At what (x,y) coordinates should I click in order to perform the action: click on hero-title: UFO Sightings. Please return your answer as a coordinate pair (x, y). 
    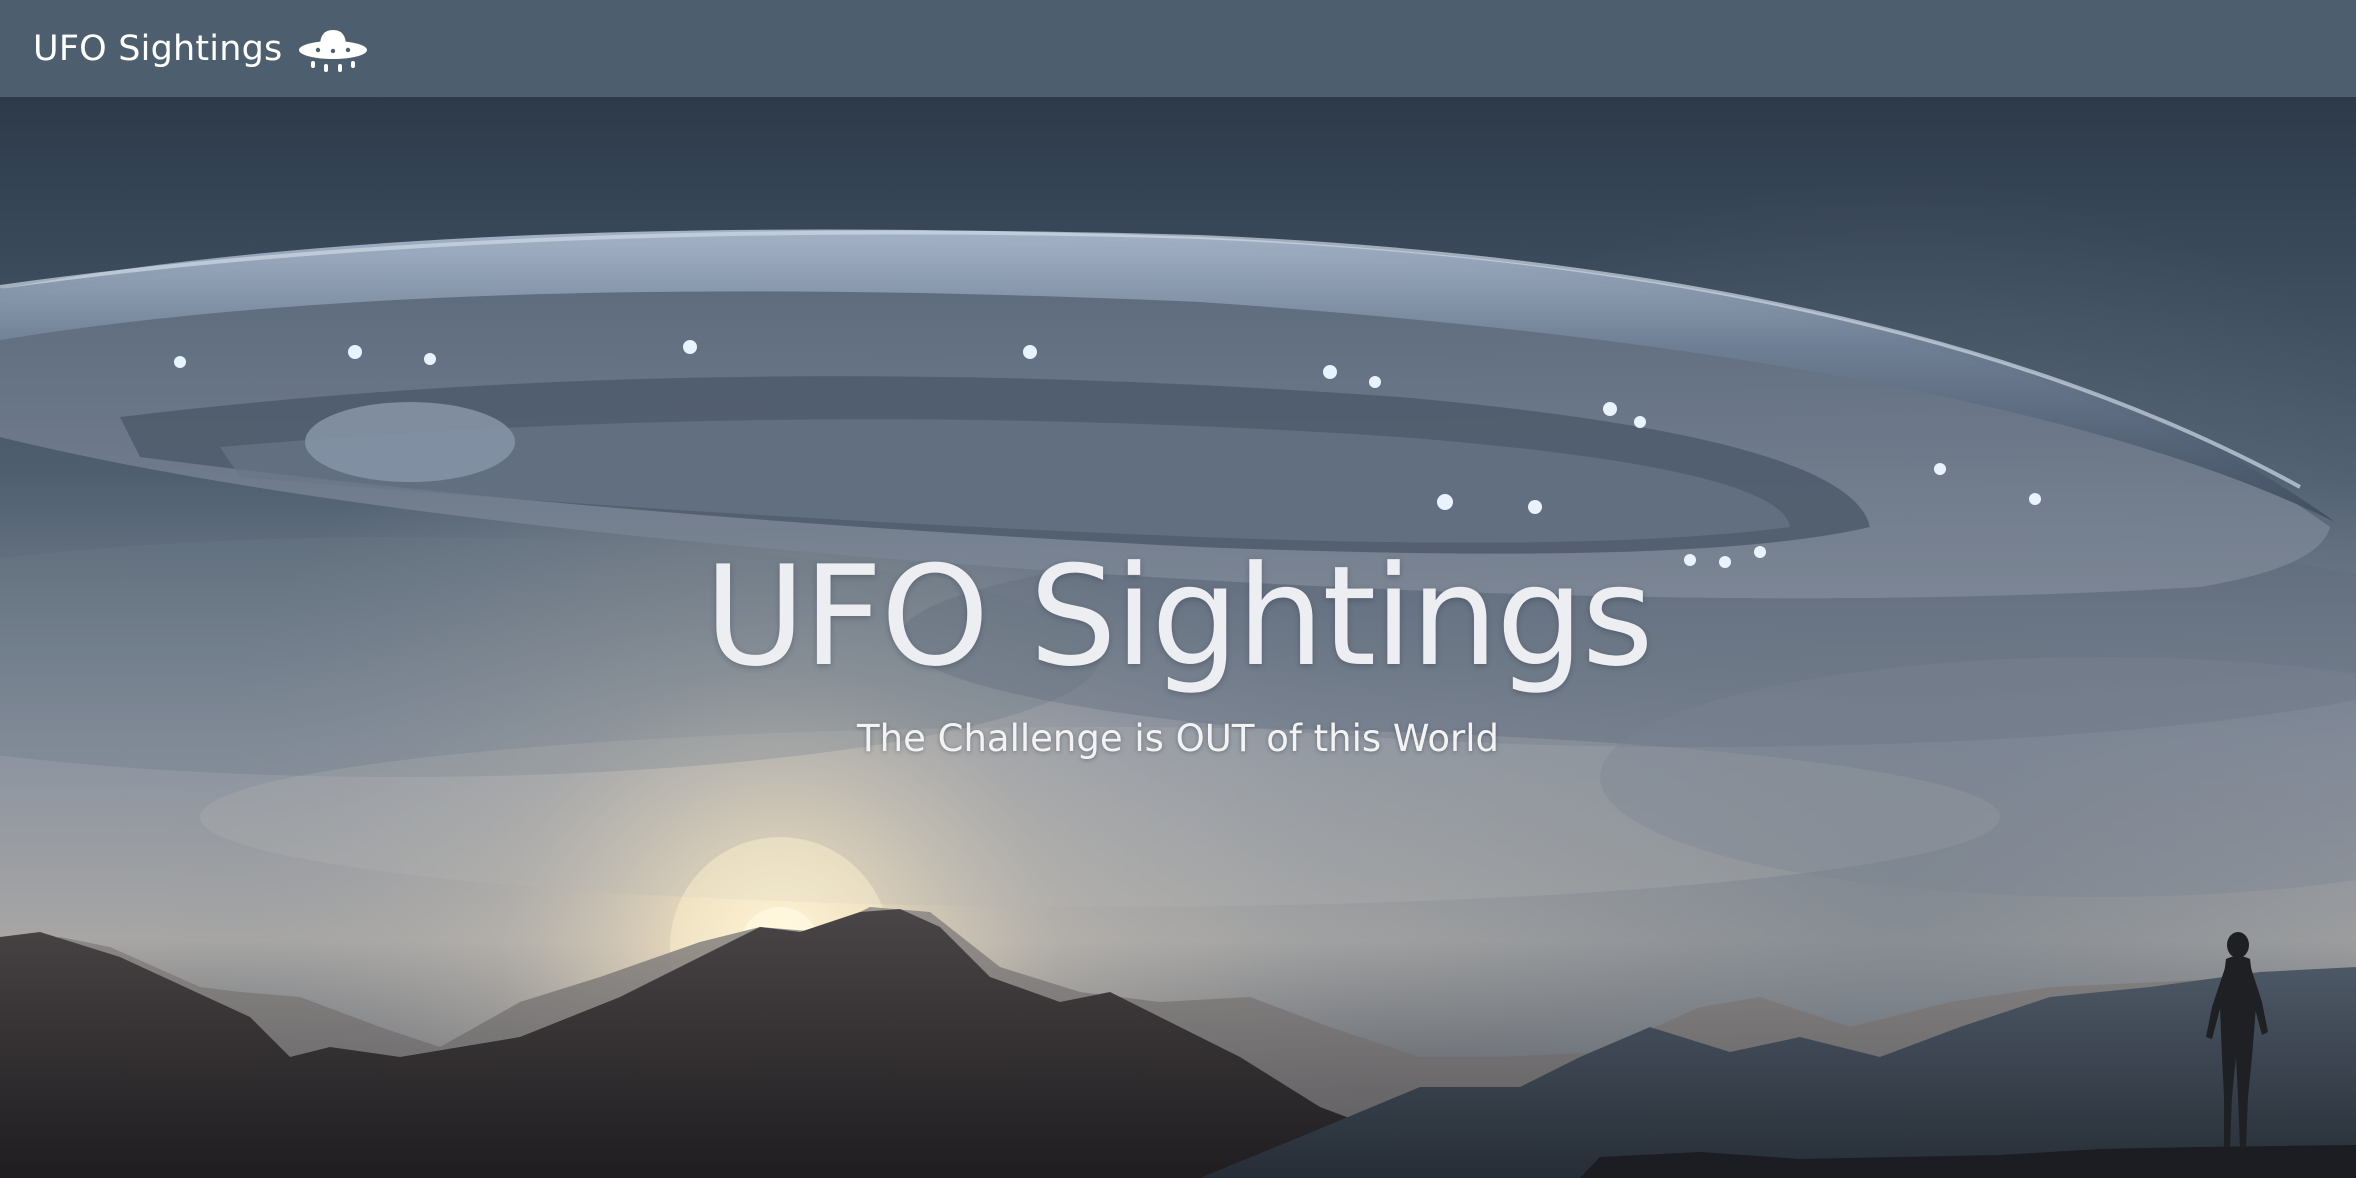
    Looking at the image, I should click on (1178, 616).